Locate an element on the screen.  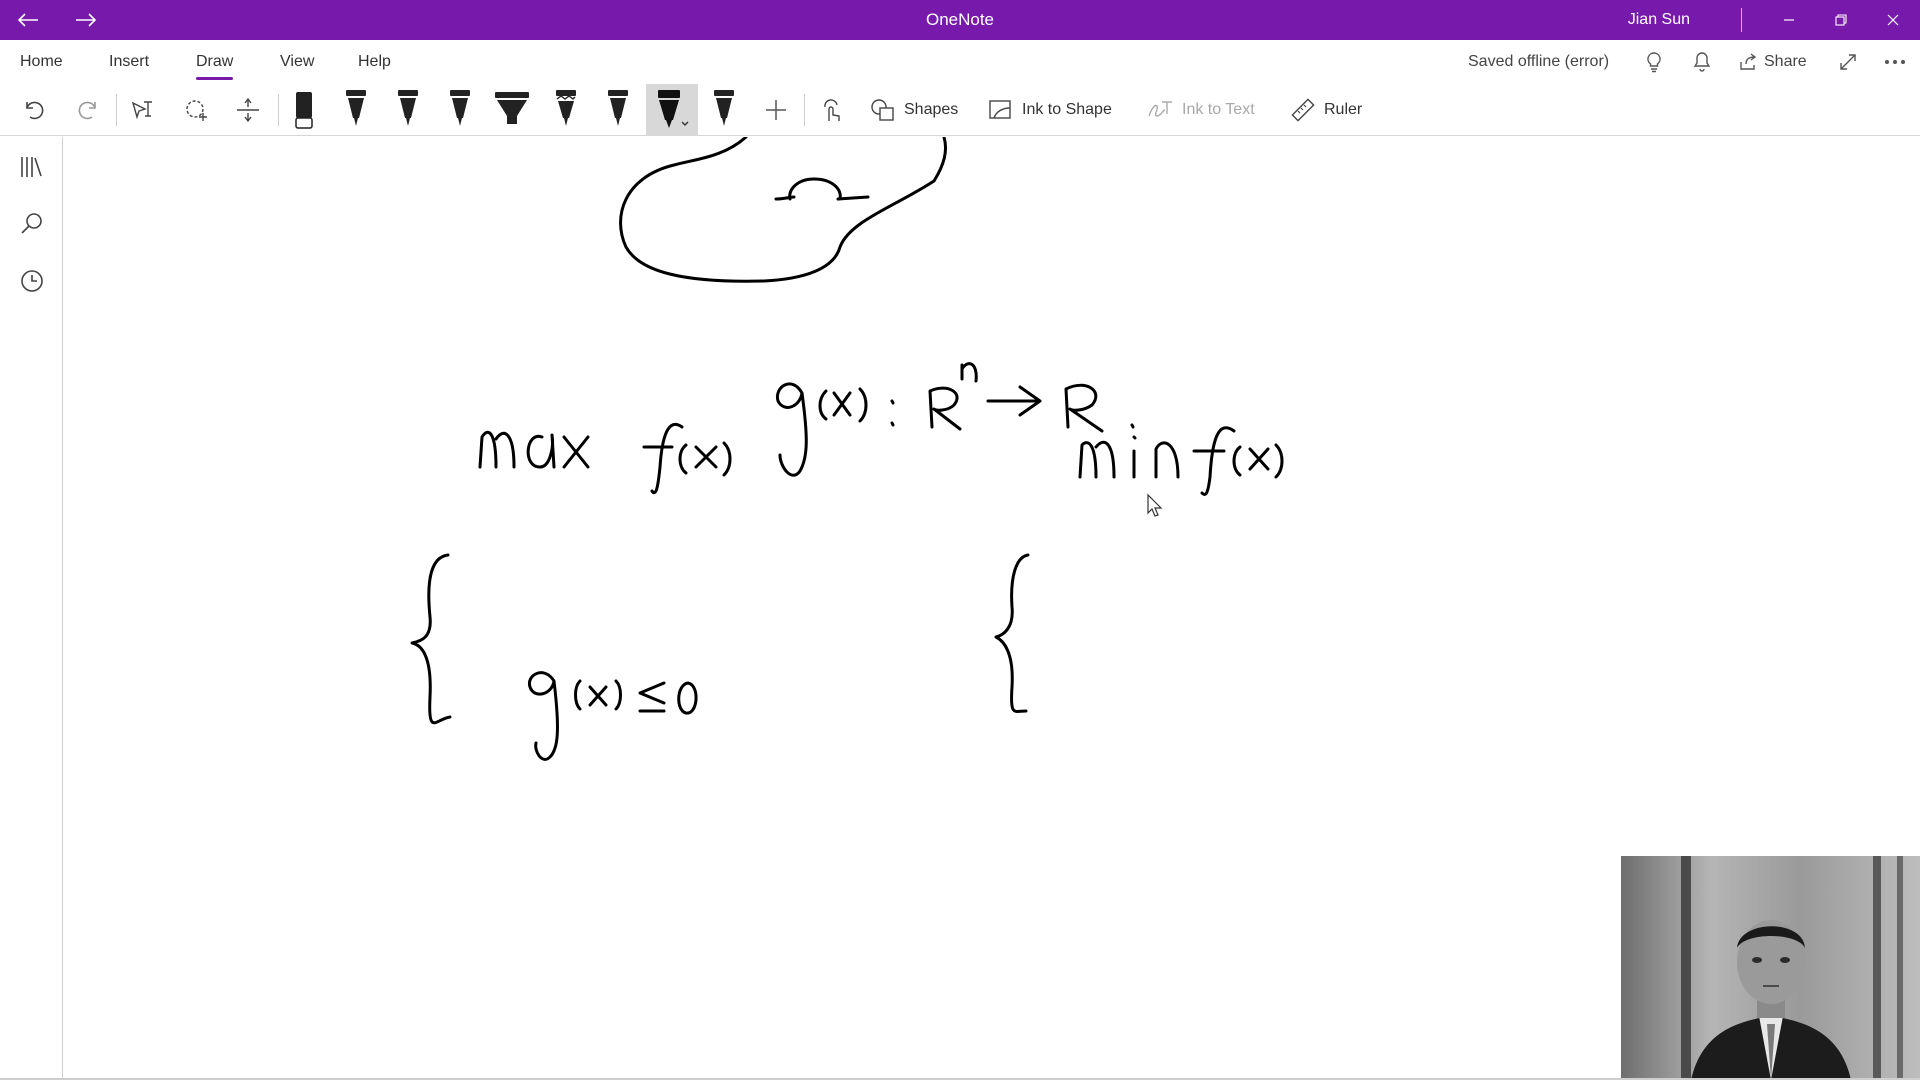
ink-f-x-right is located at coordinates (1259, 459).